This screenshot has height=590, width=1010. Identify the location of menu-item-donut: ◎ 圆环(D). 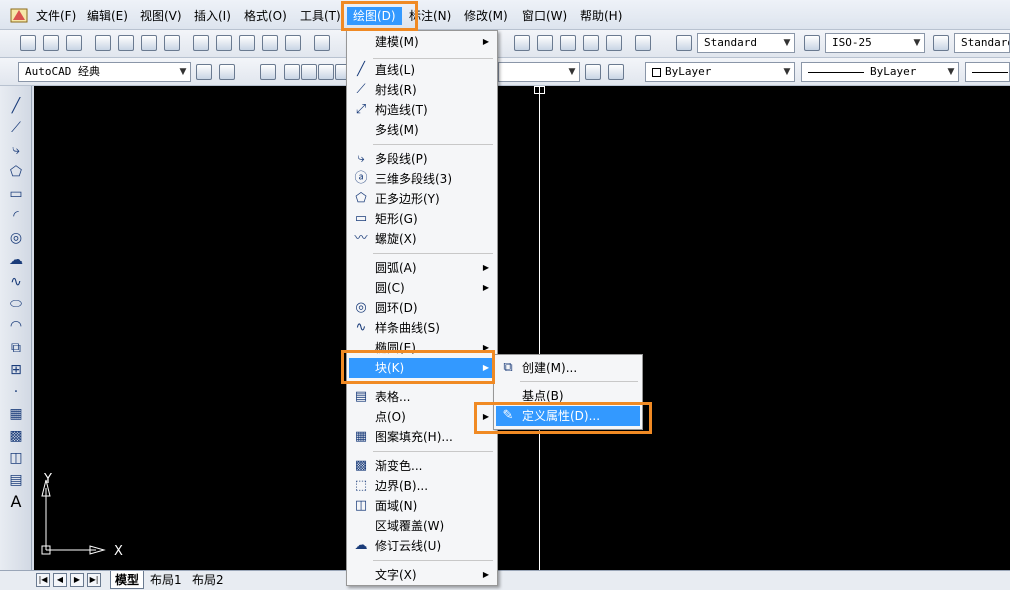
(422, 308).